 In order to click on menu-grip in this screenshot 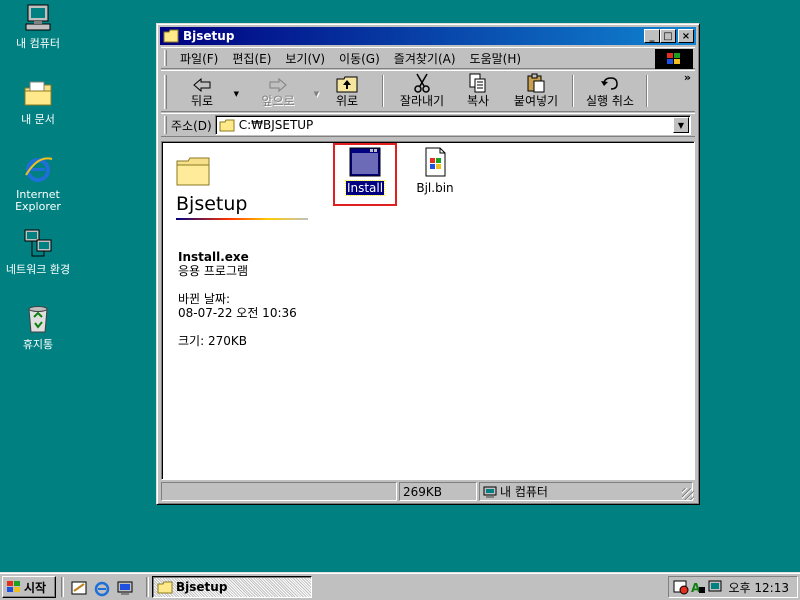, I will do `click(165, 58)`.